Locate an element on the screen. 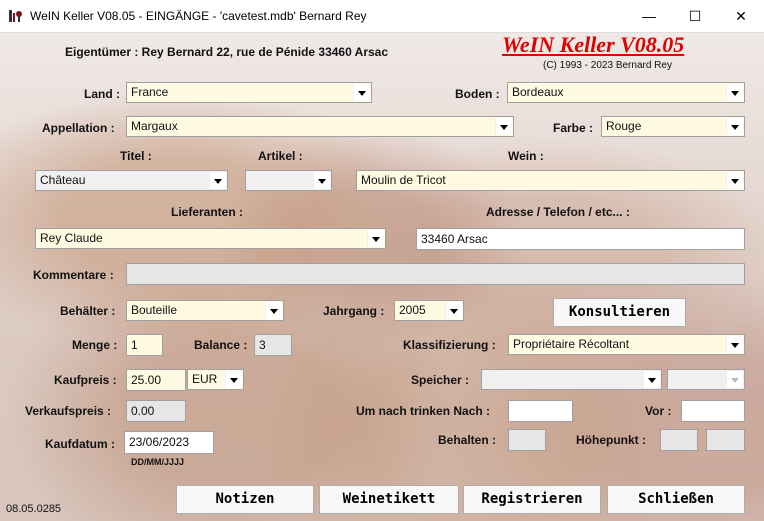  verkaufspreis-field: 0.00 is located at coordinates (156, 411).